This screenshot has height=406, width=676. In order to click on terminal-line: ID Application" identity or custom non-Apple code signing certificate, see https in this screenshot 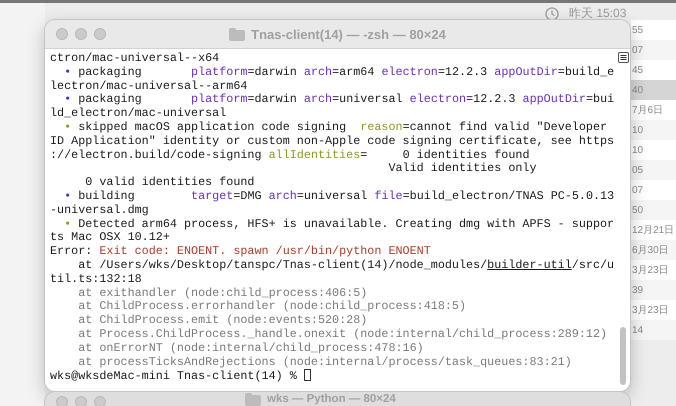, I will do `click(333, 141)`.